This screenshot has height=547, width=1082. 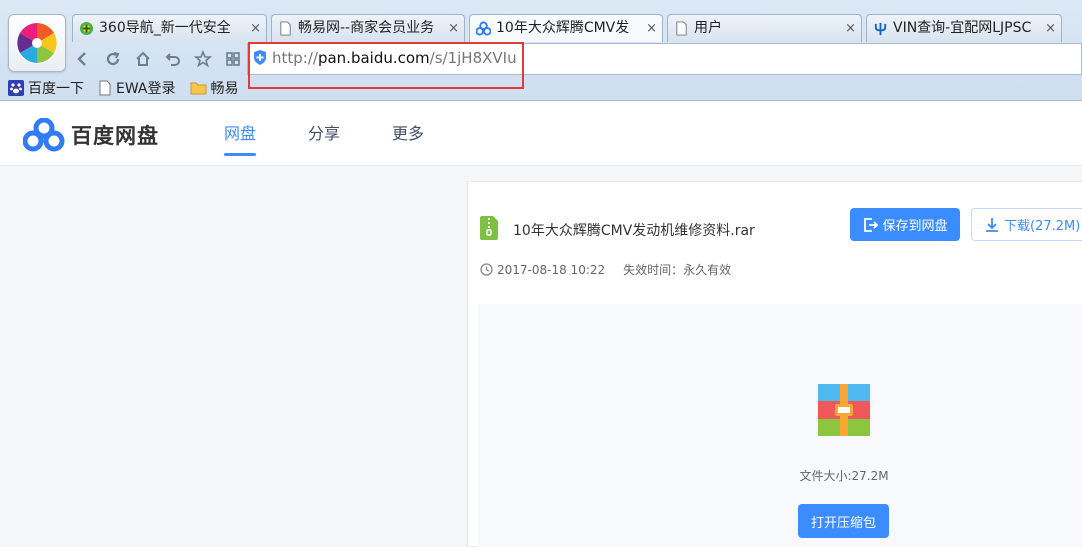 I want to click on tab-baidu-pan: 10年大众辉腾CMV发 ×, so click(x=566, y=28).